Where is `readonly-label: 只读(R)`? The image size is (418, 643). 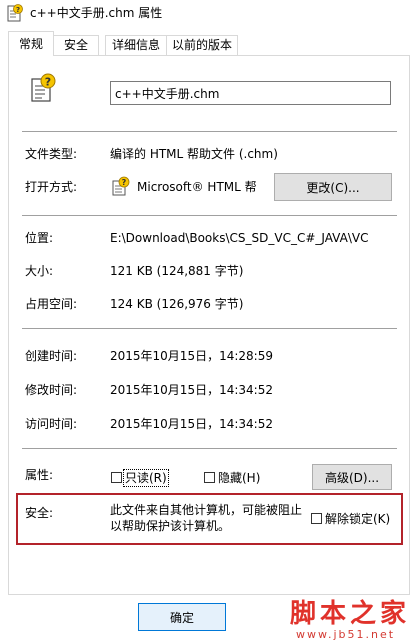 readonly-label: 只读(R) is located at coordinates (146, 478).